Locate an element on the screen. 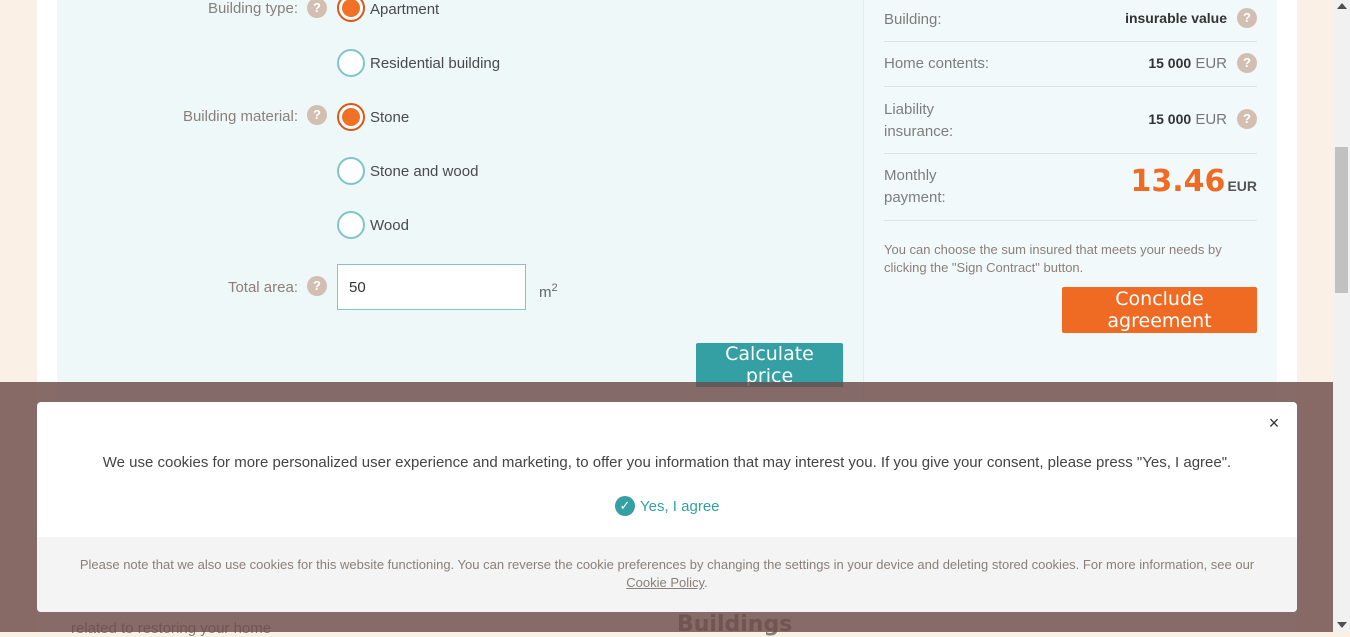 Image resolution: width=1350 pixels, height=637 pixels. home-contents-label: Home contents: is located at coordinates (937, 63).